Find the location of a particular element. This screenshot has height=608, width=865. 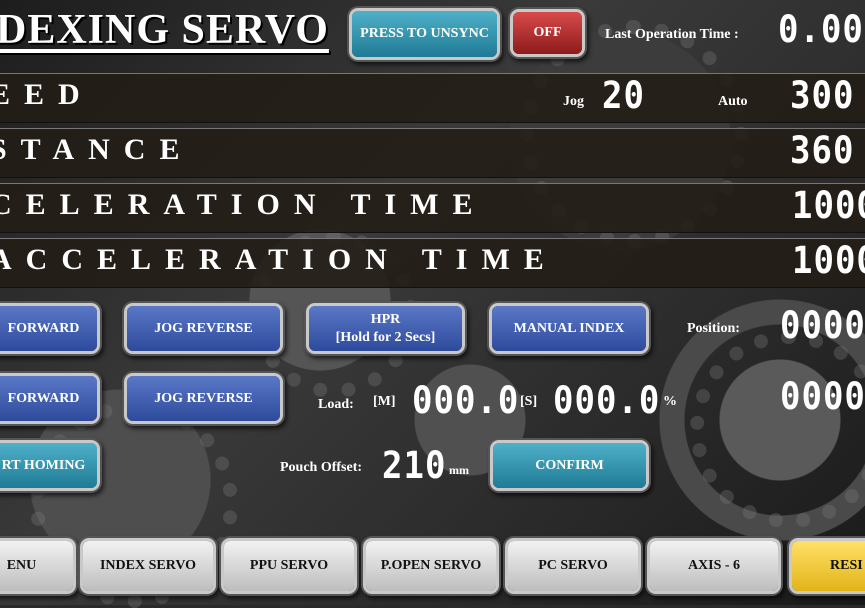

nav-pc-servo-button: PC SERVO is located at coordinates (573, 566).